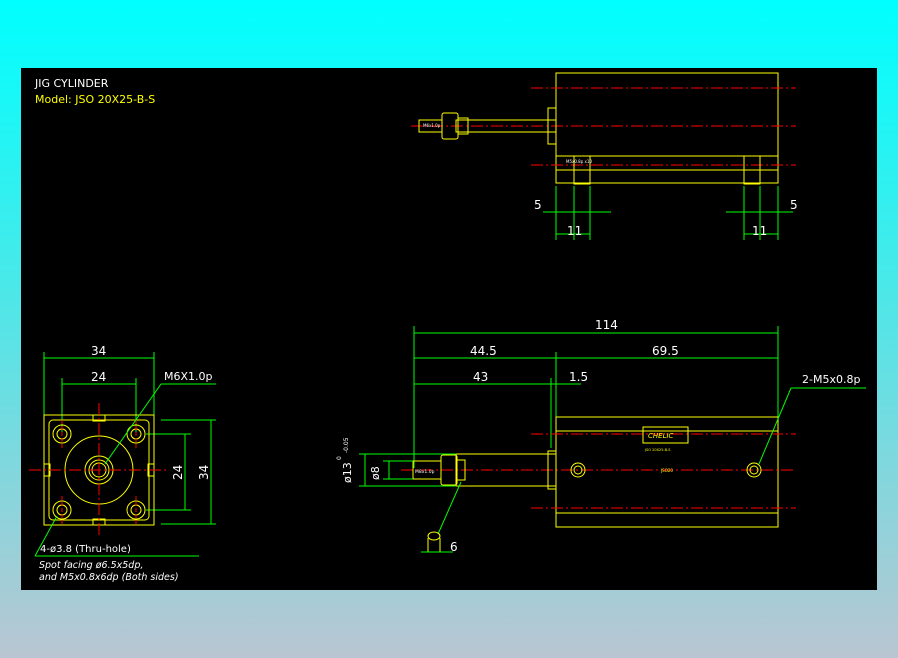 The height and width of the screenshot is (658, 898). Describe the element at coordinates (91, 565) in the screenshot. I see `note-line-1: Spot facing ø6.5x5dp,` at that location.